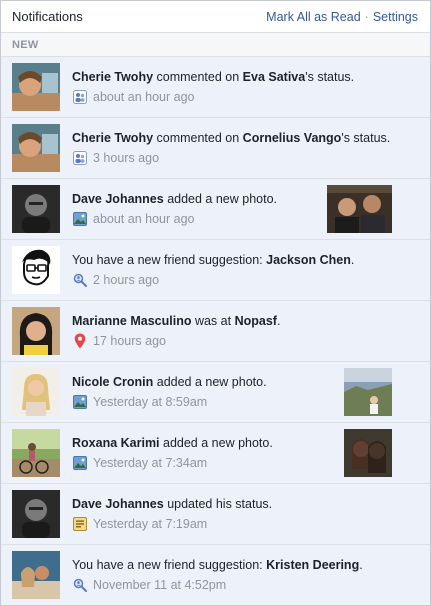 The image size is (431, 606). I want to click on notification-text: Nicole Cronin added a new photo., so click(211, 382).